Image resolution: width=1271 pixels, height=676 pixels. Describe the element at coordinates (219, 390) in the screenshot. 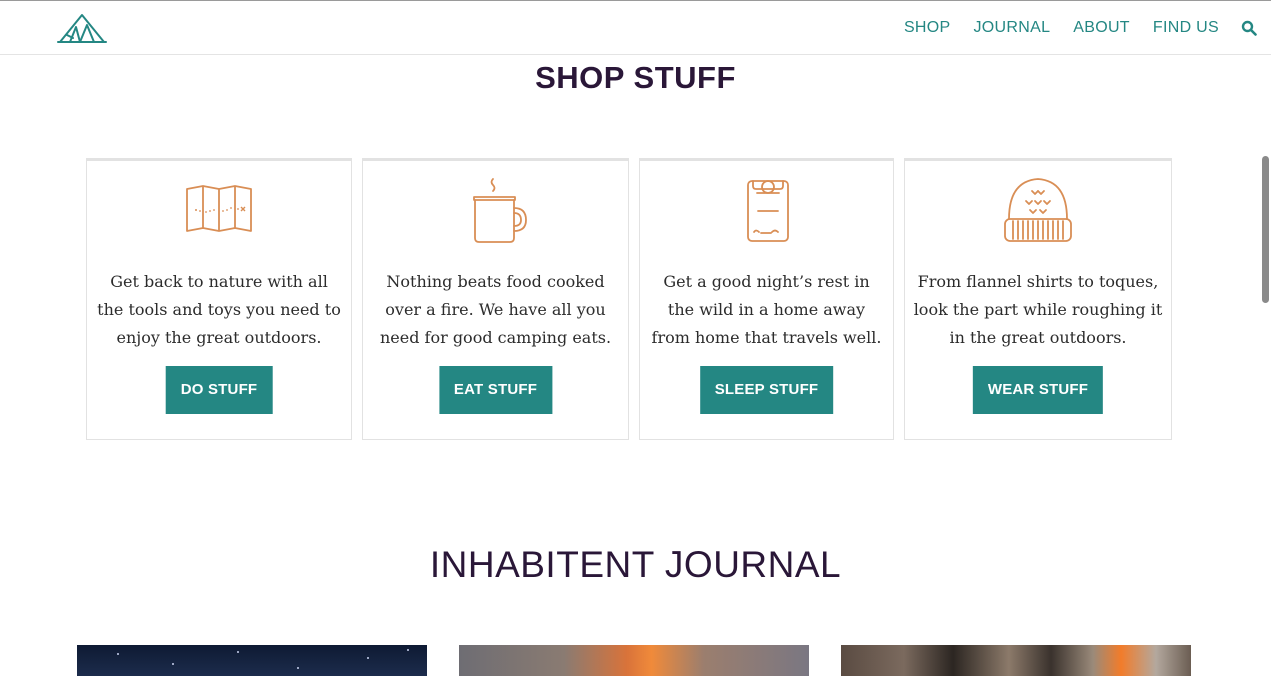

I see `do-stuff-button: DO STUFF` at that location.